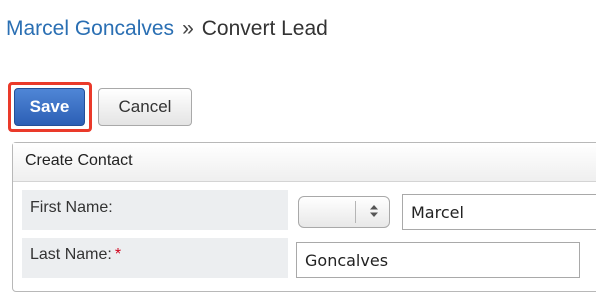 This screenshot has width=596, height=292. I want to click on panel-title: Create Contact, so click(304, 162).